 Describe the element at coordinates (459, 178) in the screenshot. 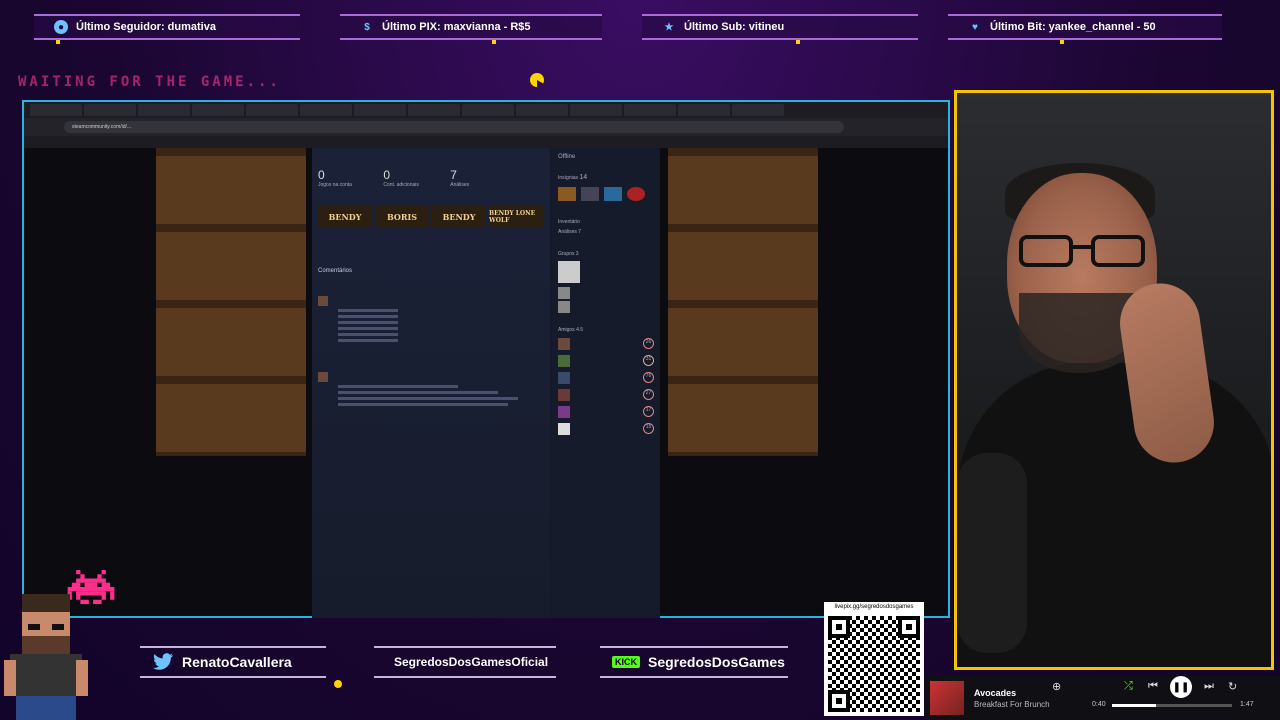

I see `stat-reviews: 7 Análises` at that location.